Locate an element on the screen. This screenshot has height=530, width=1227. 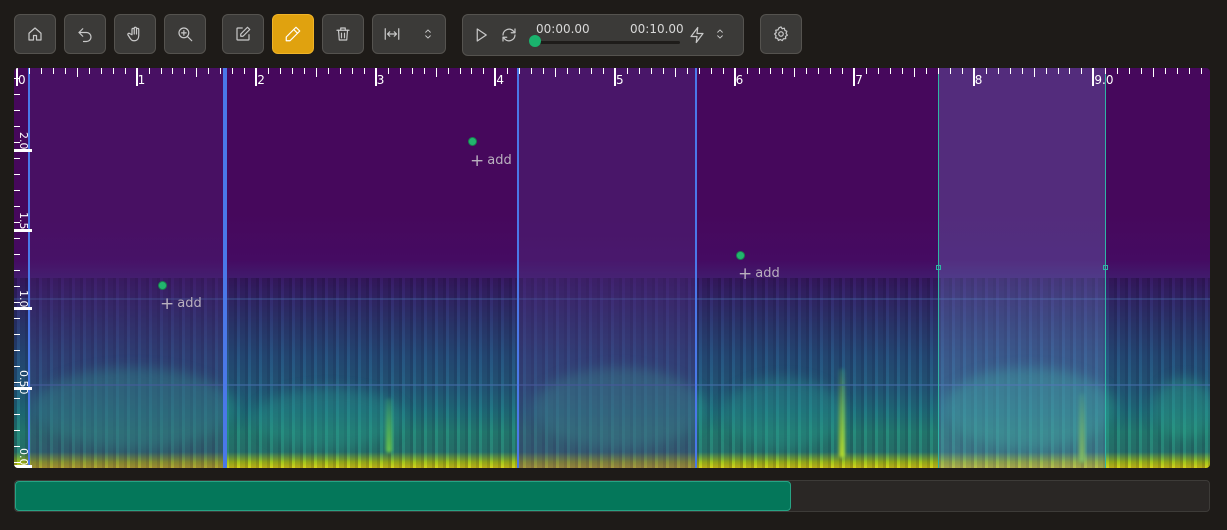
horizontal-scrollbar is located at coordinates (612, 496).